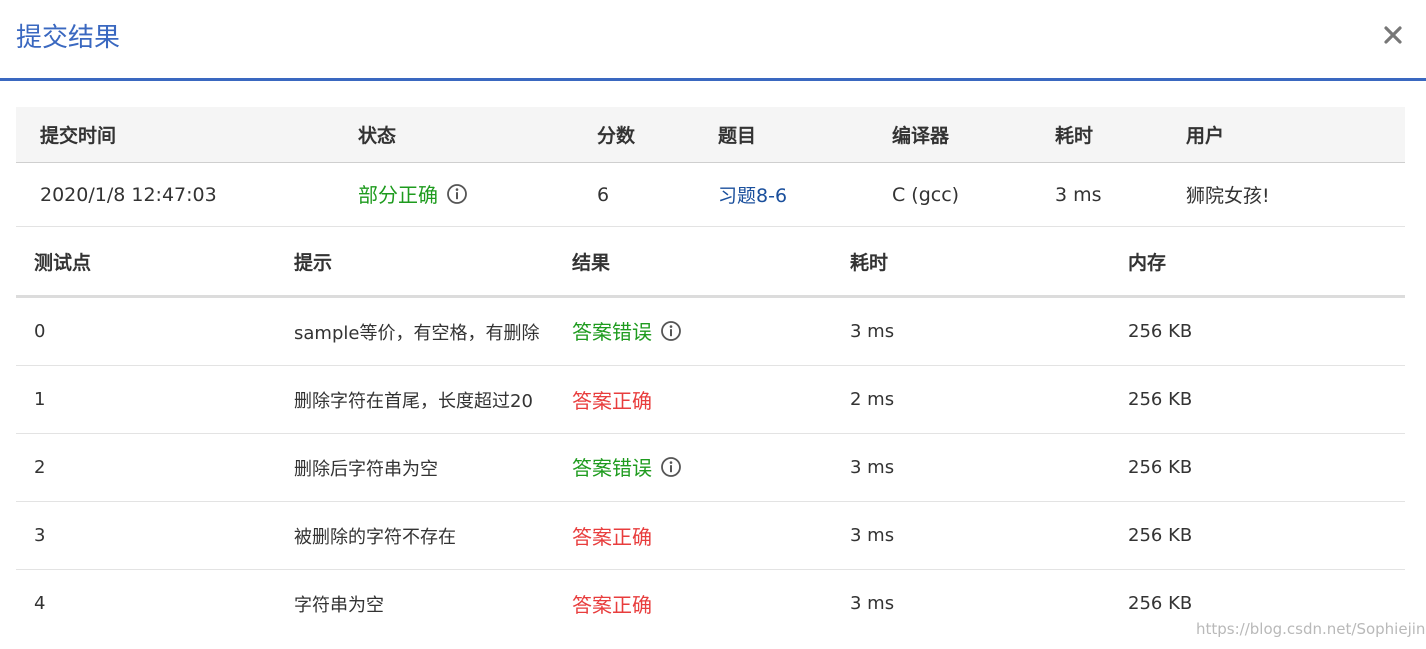  I want to click on summary-header-row: 提交时间 状态 分数 题目 编译器 耗时 用户, so click(710, 135).